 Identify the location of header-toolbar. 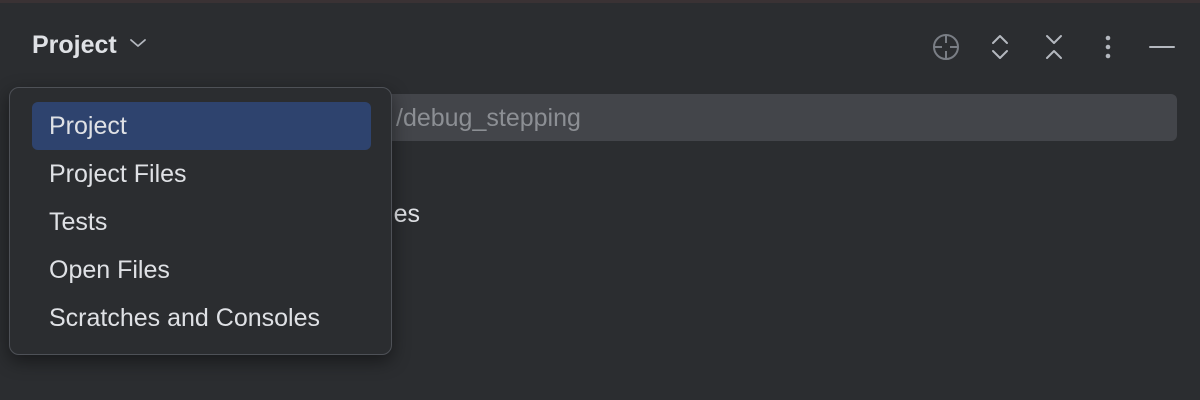
(1054, 47).